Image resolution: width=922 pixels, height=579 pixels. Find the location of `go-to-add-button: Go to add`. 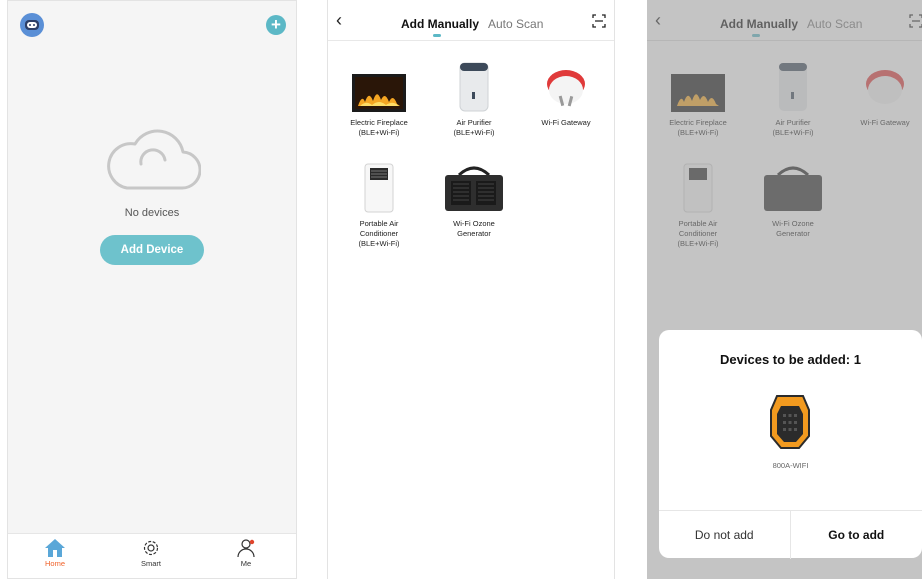

go-to-add-button: Go to add is located at coordinates (856, 535).